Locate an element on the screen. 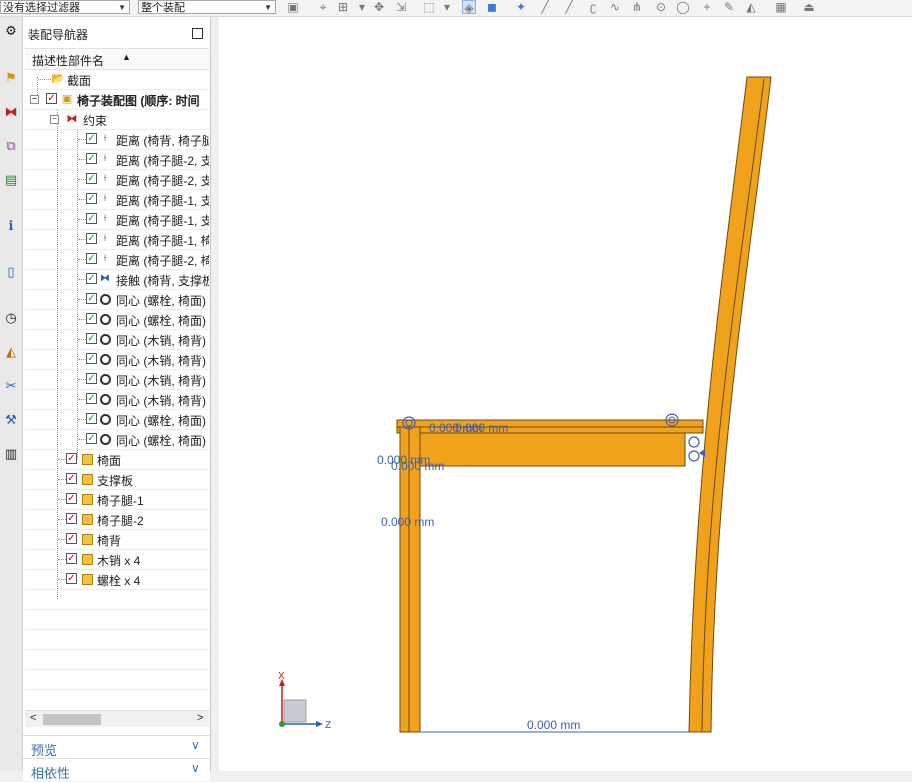  roles-icon: ▥ is located at coordinates (11, 454).